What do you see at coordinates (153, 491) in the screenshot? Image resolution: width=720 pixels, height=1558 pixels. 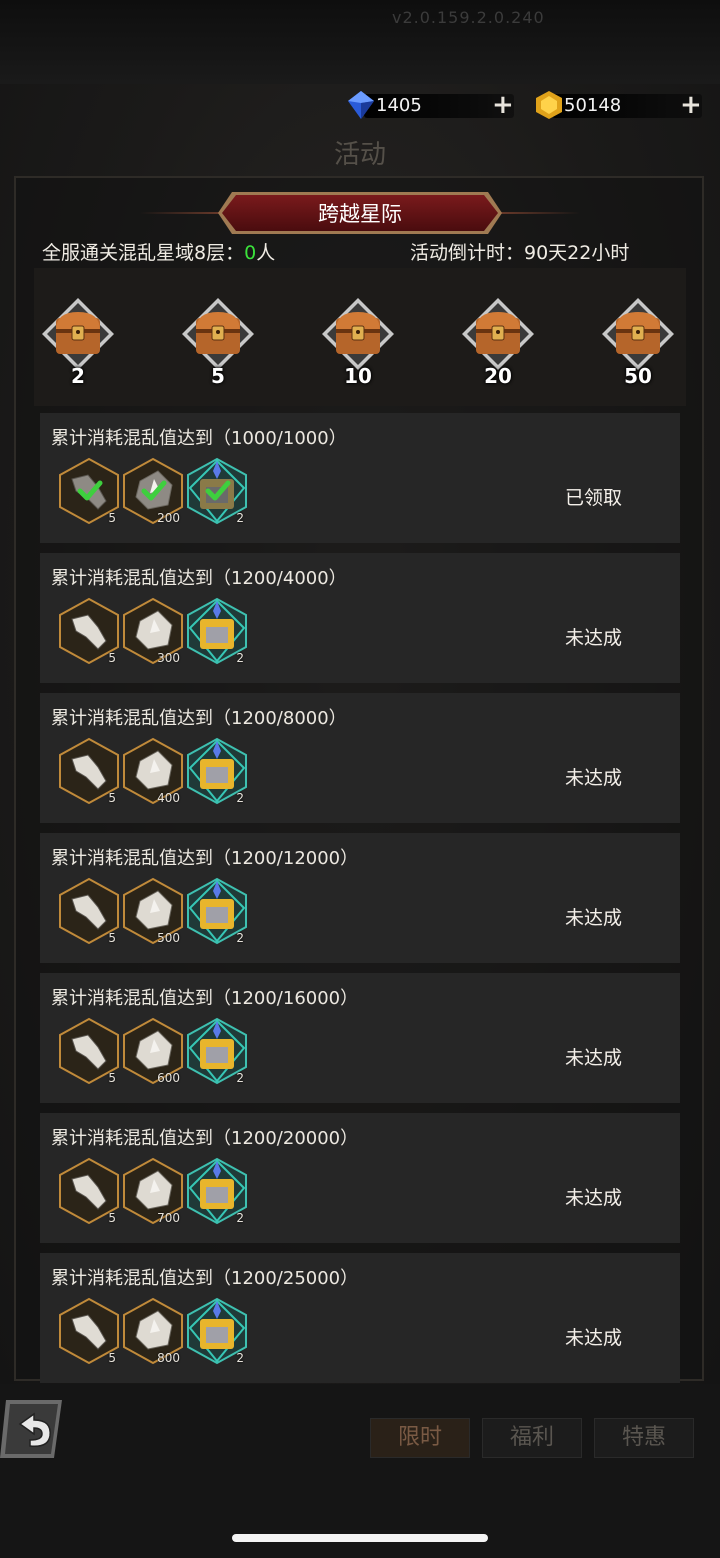 I see `crystal-reward-icon: 200` at bounding box center [153, 491].